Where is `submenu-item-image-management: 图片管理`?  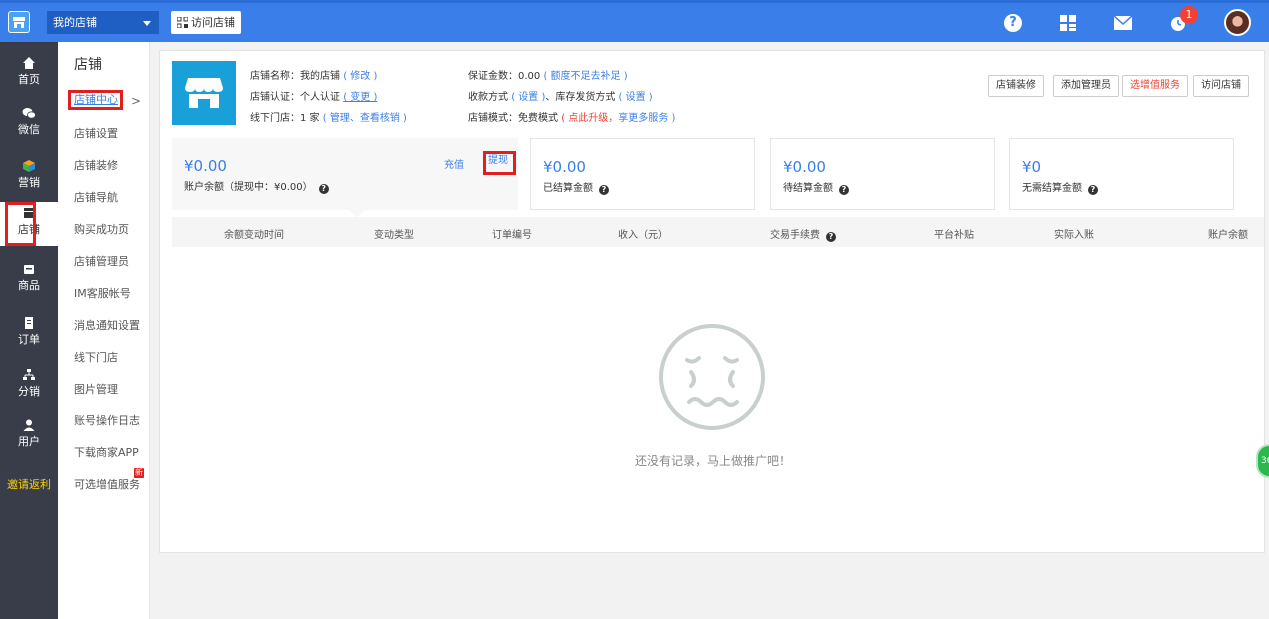 submenu-item-image-management: 图片管理 is located at coordinates (96, 389).